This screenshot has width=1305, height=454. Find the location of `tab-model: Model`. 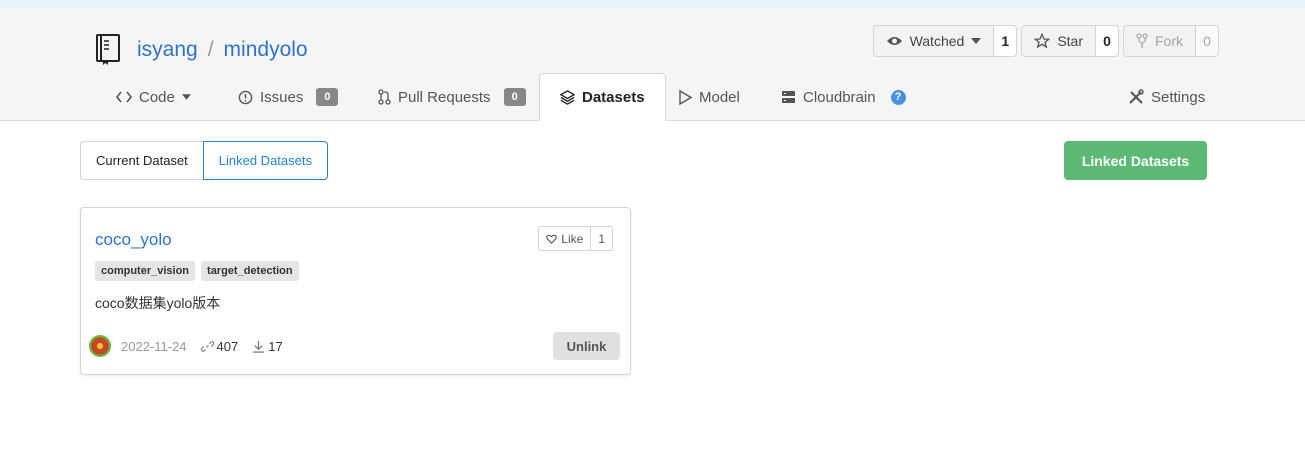

tab-model: Model is located at coordinates (709, 97).